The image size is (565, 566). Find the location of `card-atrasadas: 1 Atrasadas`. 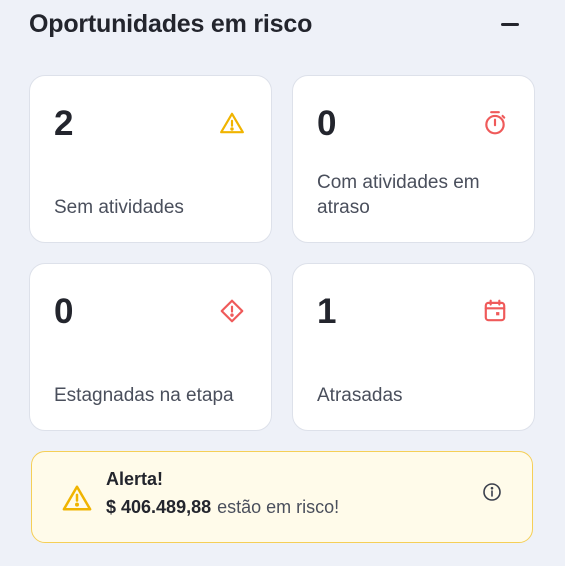

card-atrasadas: 1 Atrasadas is located at coordinates (413, 347).